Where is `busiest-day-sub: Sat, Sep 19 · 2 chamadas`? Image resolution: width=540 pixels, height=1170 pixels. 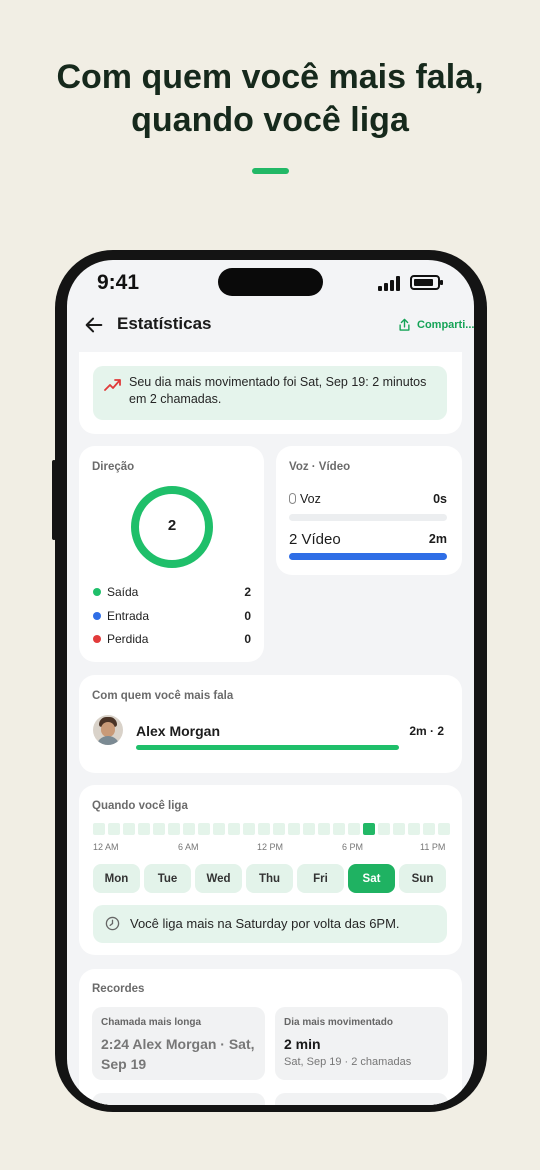 busiest-day-sub: Sat, Sep 19 · 2 chamadas is located at coordinates (348, 1062).